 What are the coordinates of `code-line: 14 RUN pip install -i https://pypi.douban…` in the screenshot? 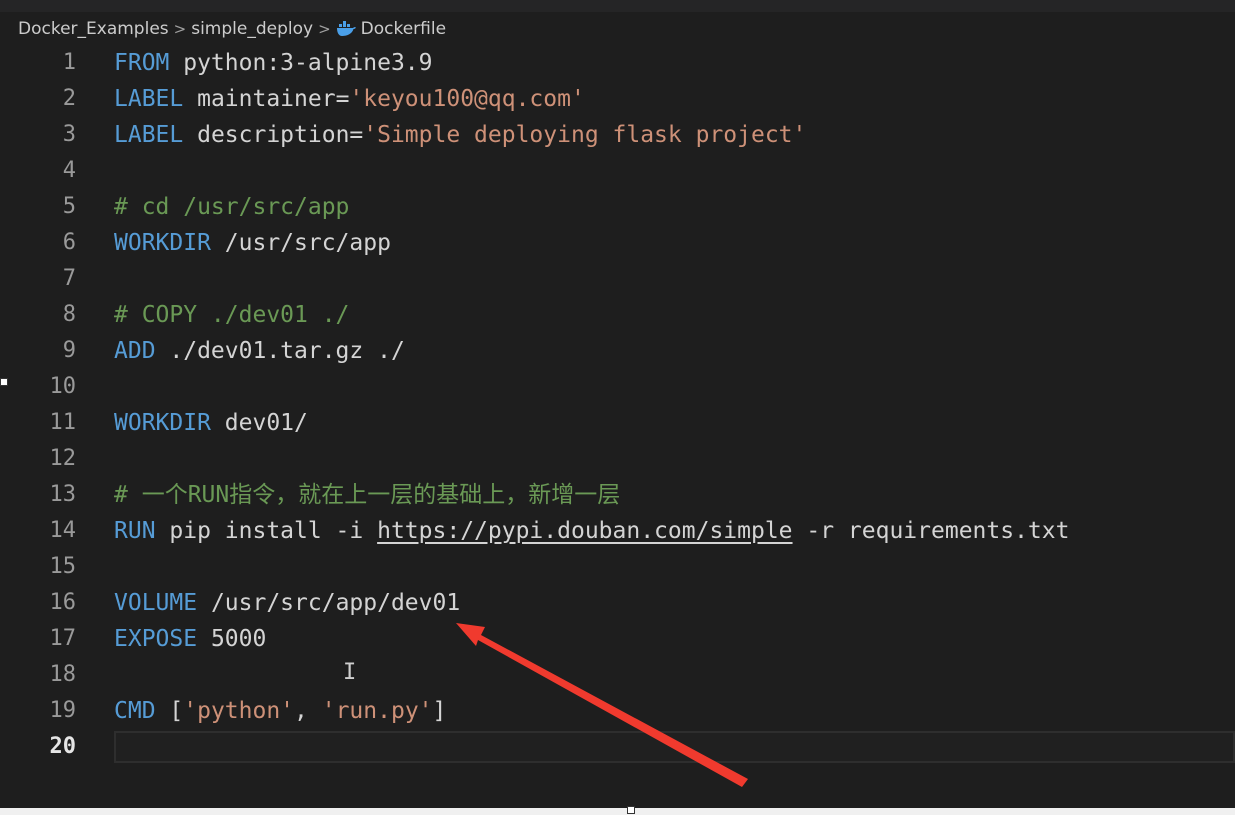 It's located at (617, 531).